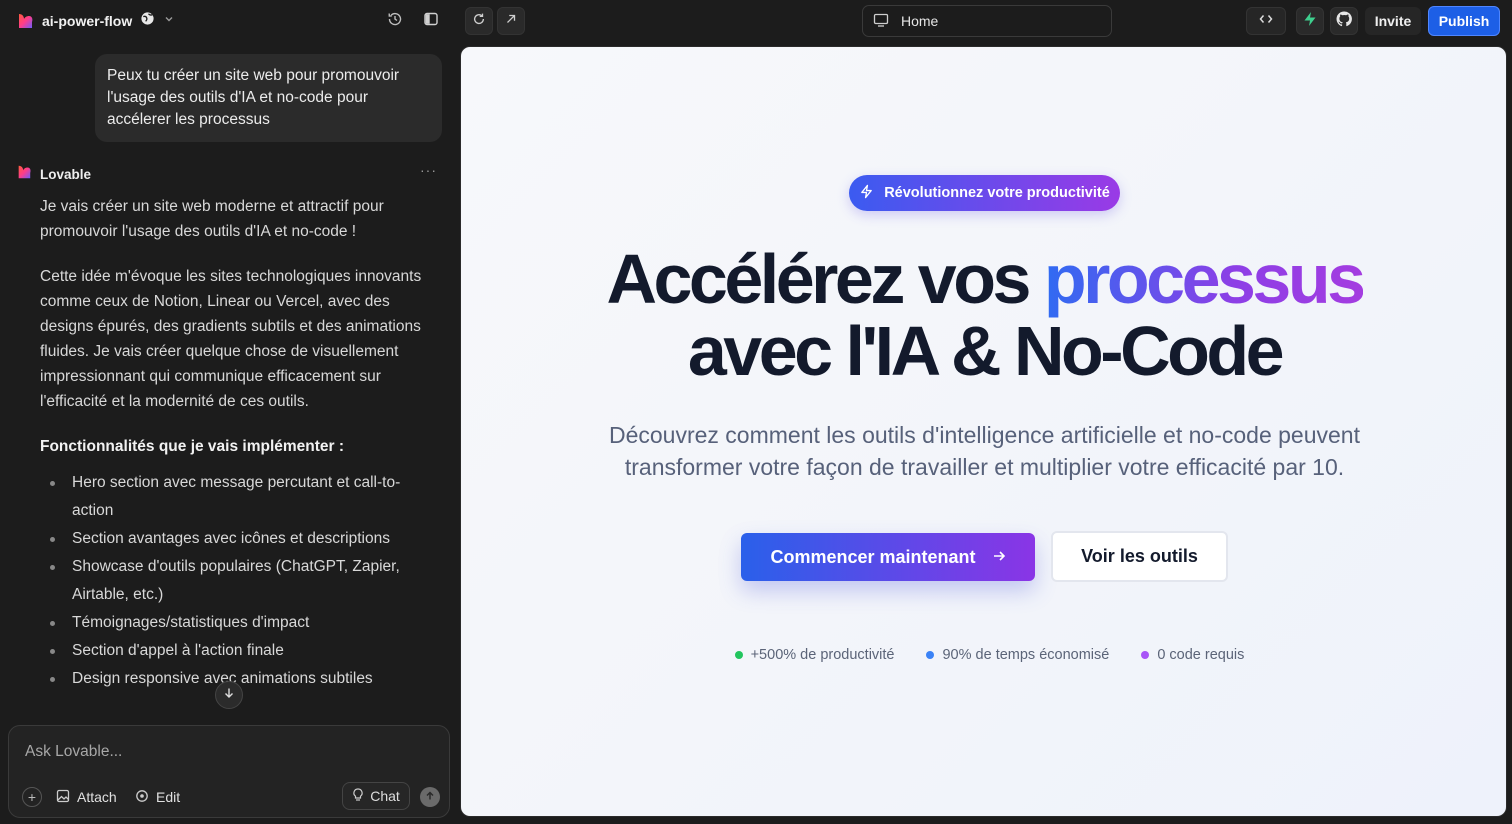  I want to click on history-button, so click(395, 21).